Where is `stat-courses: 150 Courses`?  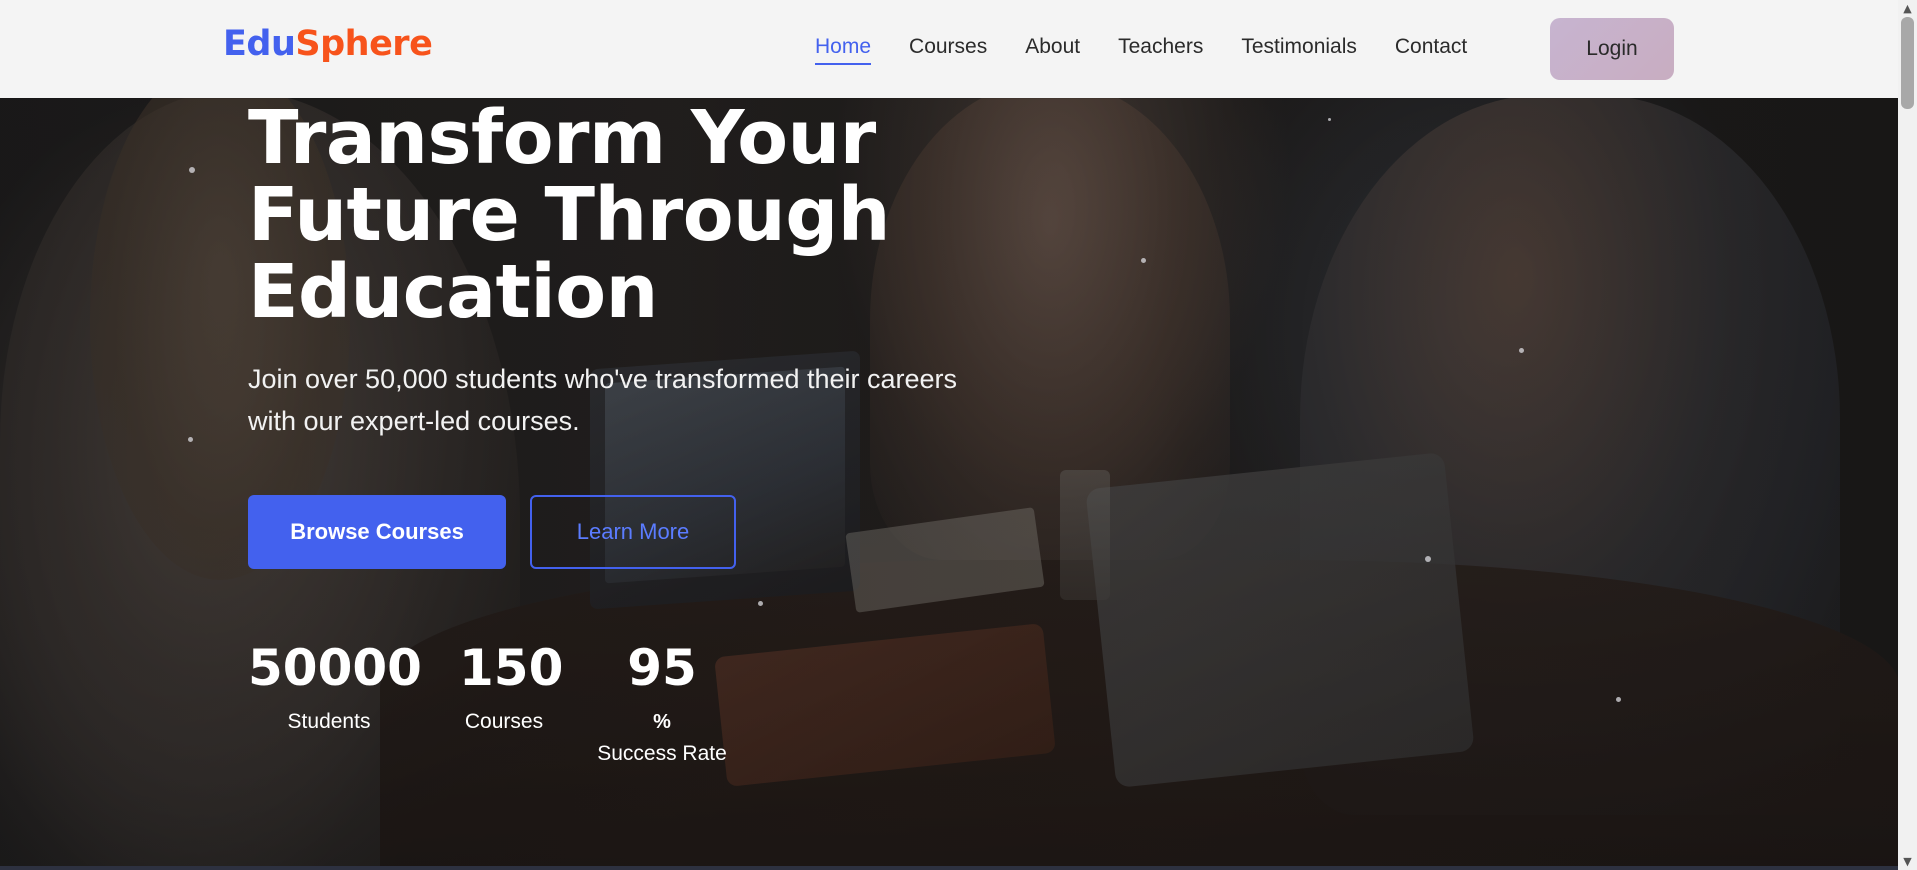 stat-courses: 150 Courses is located at coordinates (511, 688).